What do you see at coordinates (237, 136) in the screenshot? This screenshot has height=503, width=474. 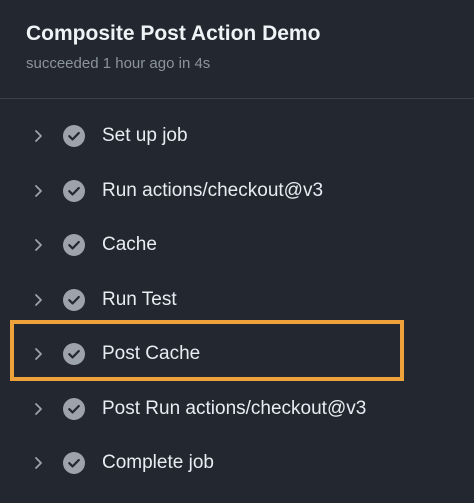 I see `step-set-up-job: Set up job` at bounding box center [237, 136].